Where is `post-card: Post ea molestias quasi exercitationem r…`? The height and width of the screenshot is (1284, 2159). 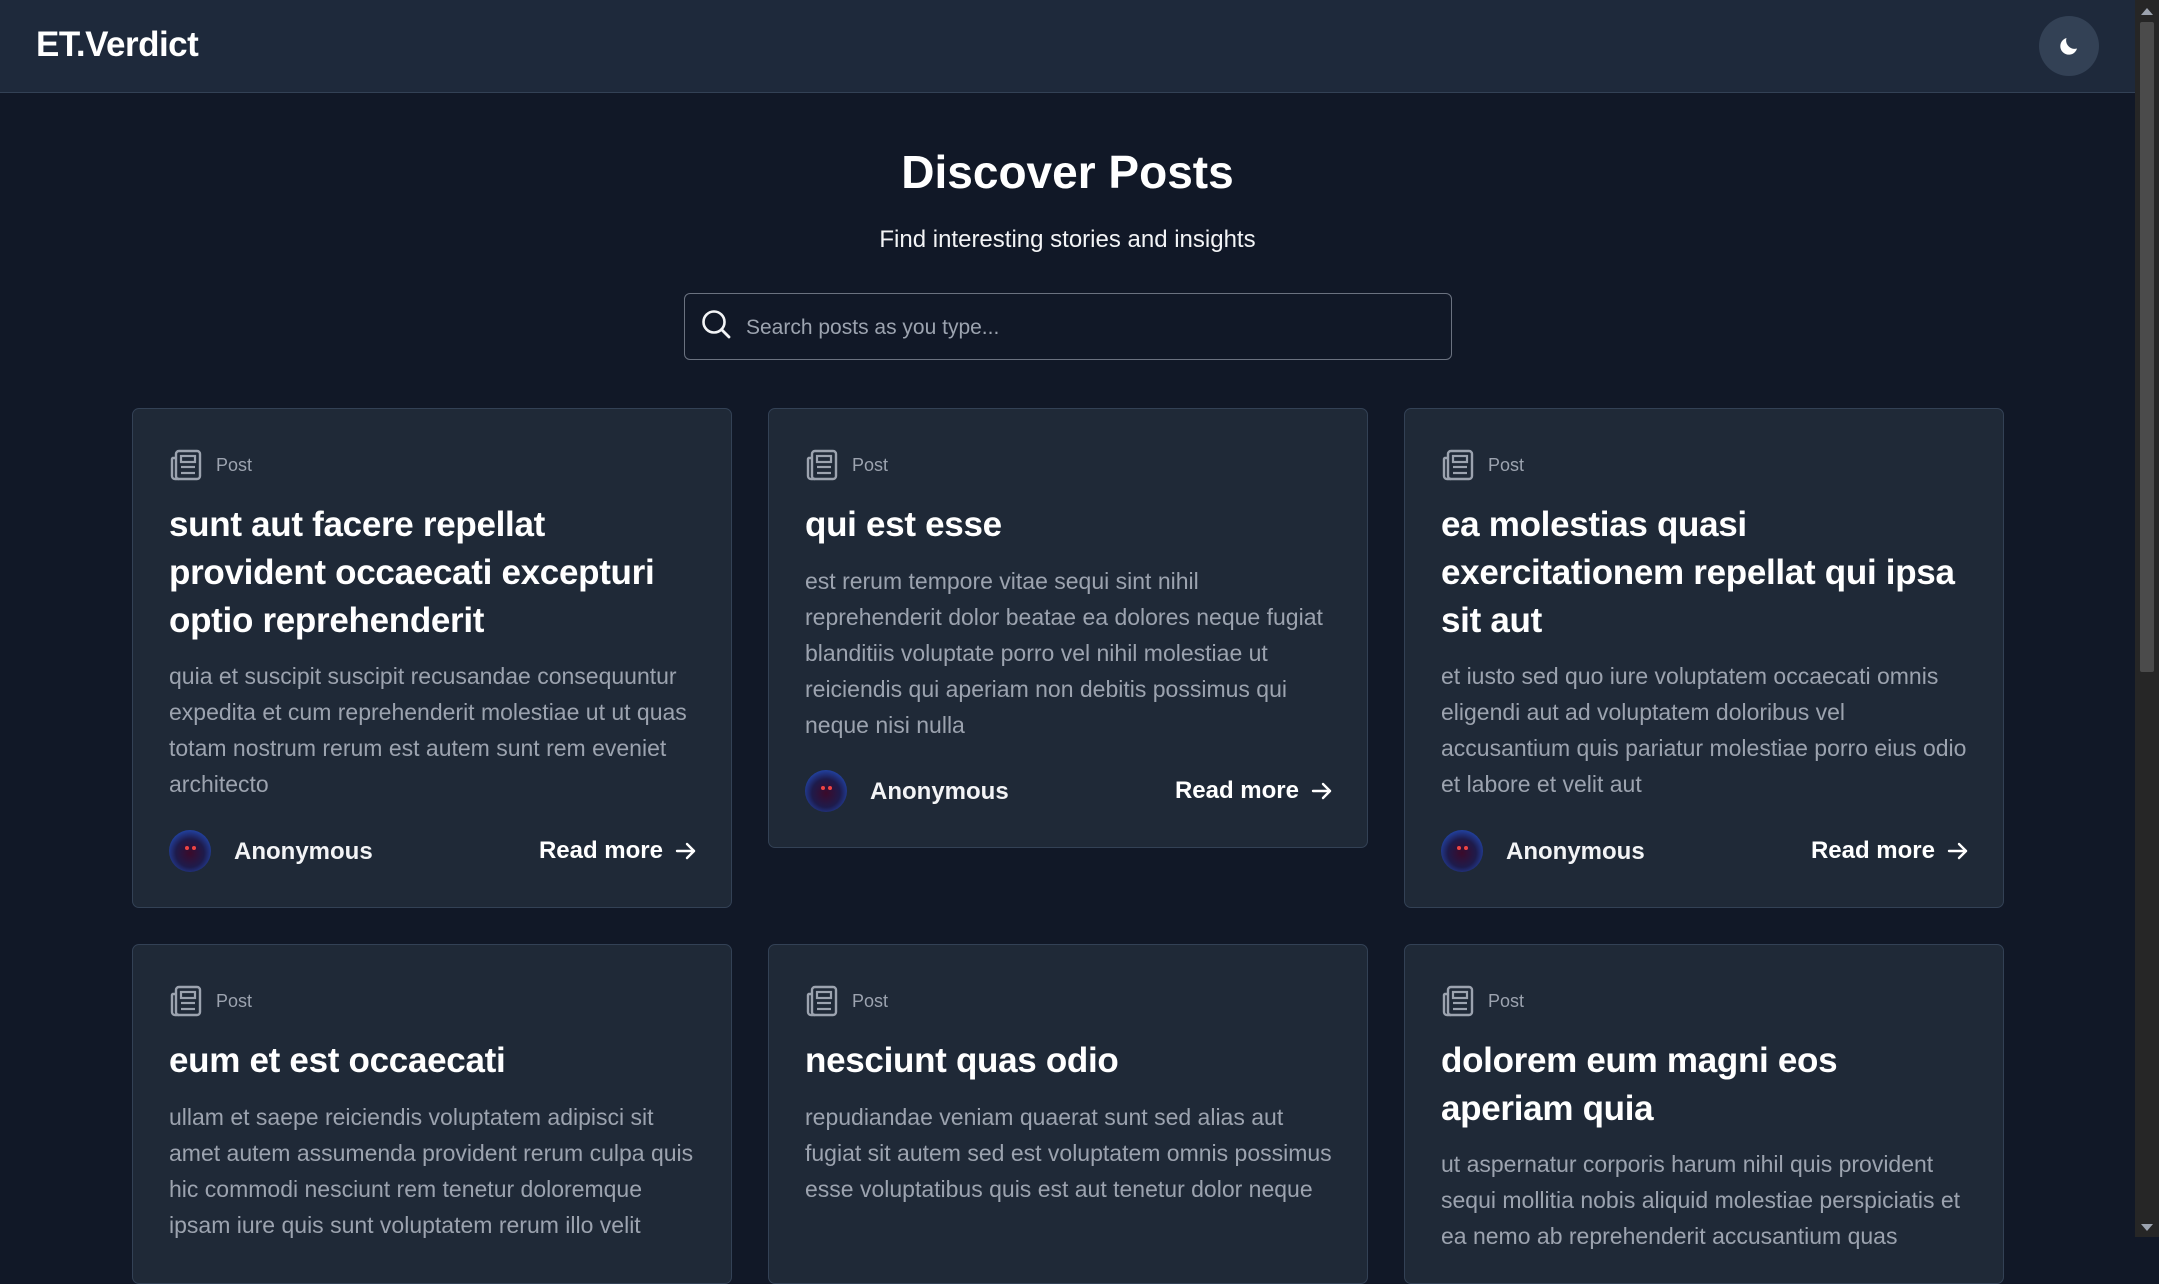
post-card: Post ea molestias quasi exercitationem r… is located at coordinates (1704, 658).